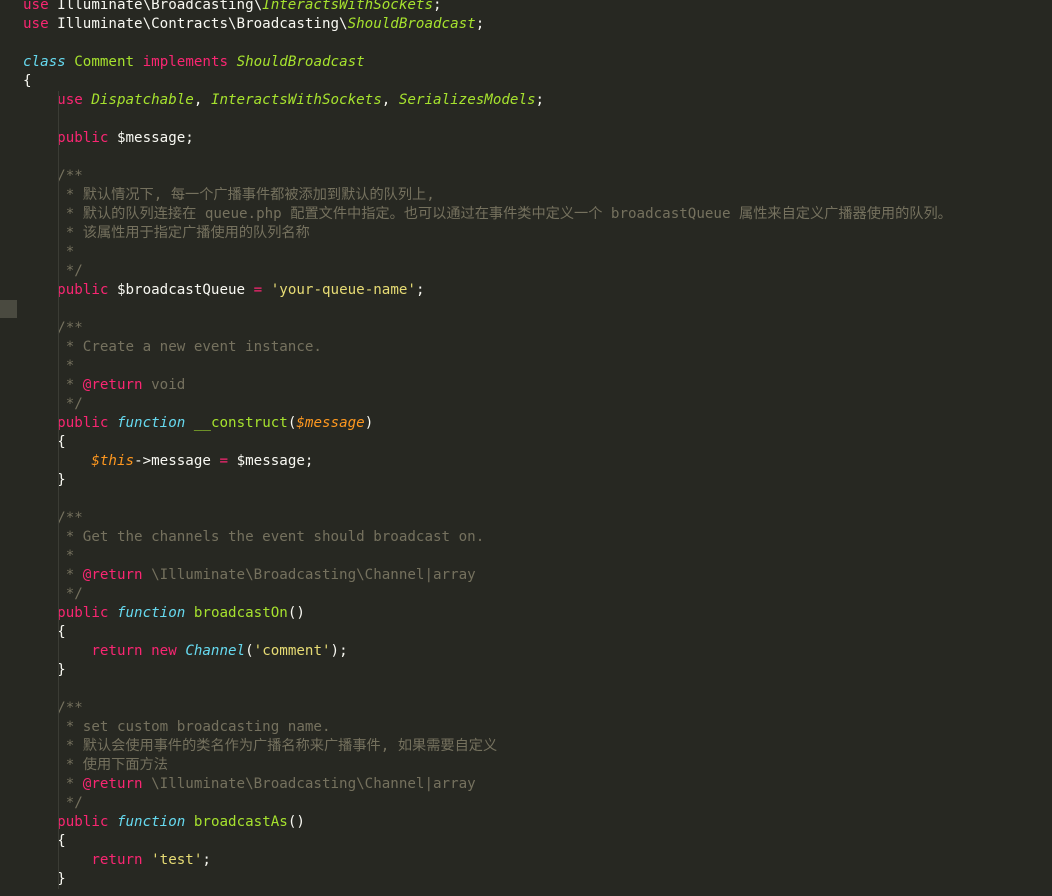 This screenshot has height=896, width=1052. I want to click on code-line: * 默认情况下, 每一个广播事件都被添加到默认的队列上,, so click(526, 195).